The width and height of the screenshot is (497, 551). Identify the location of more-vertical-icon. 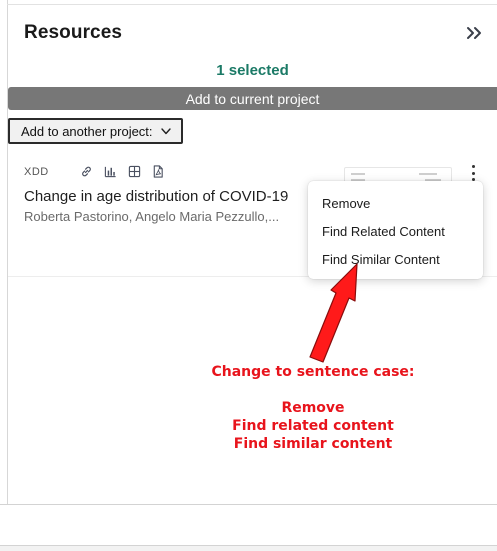
(473, 173).